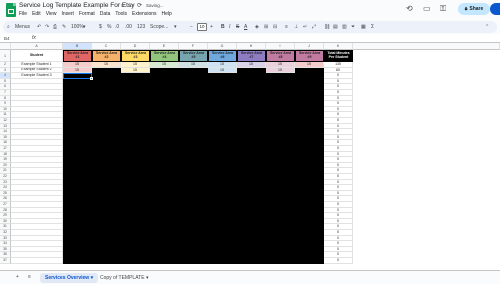  I want to click on service-area-header-6: Service Area #6, so click(222, 56).